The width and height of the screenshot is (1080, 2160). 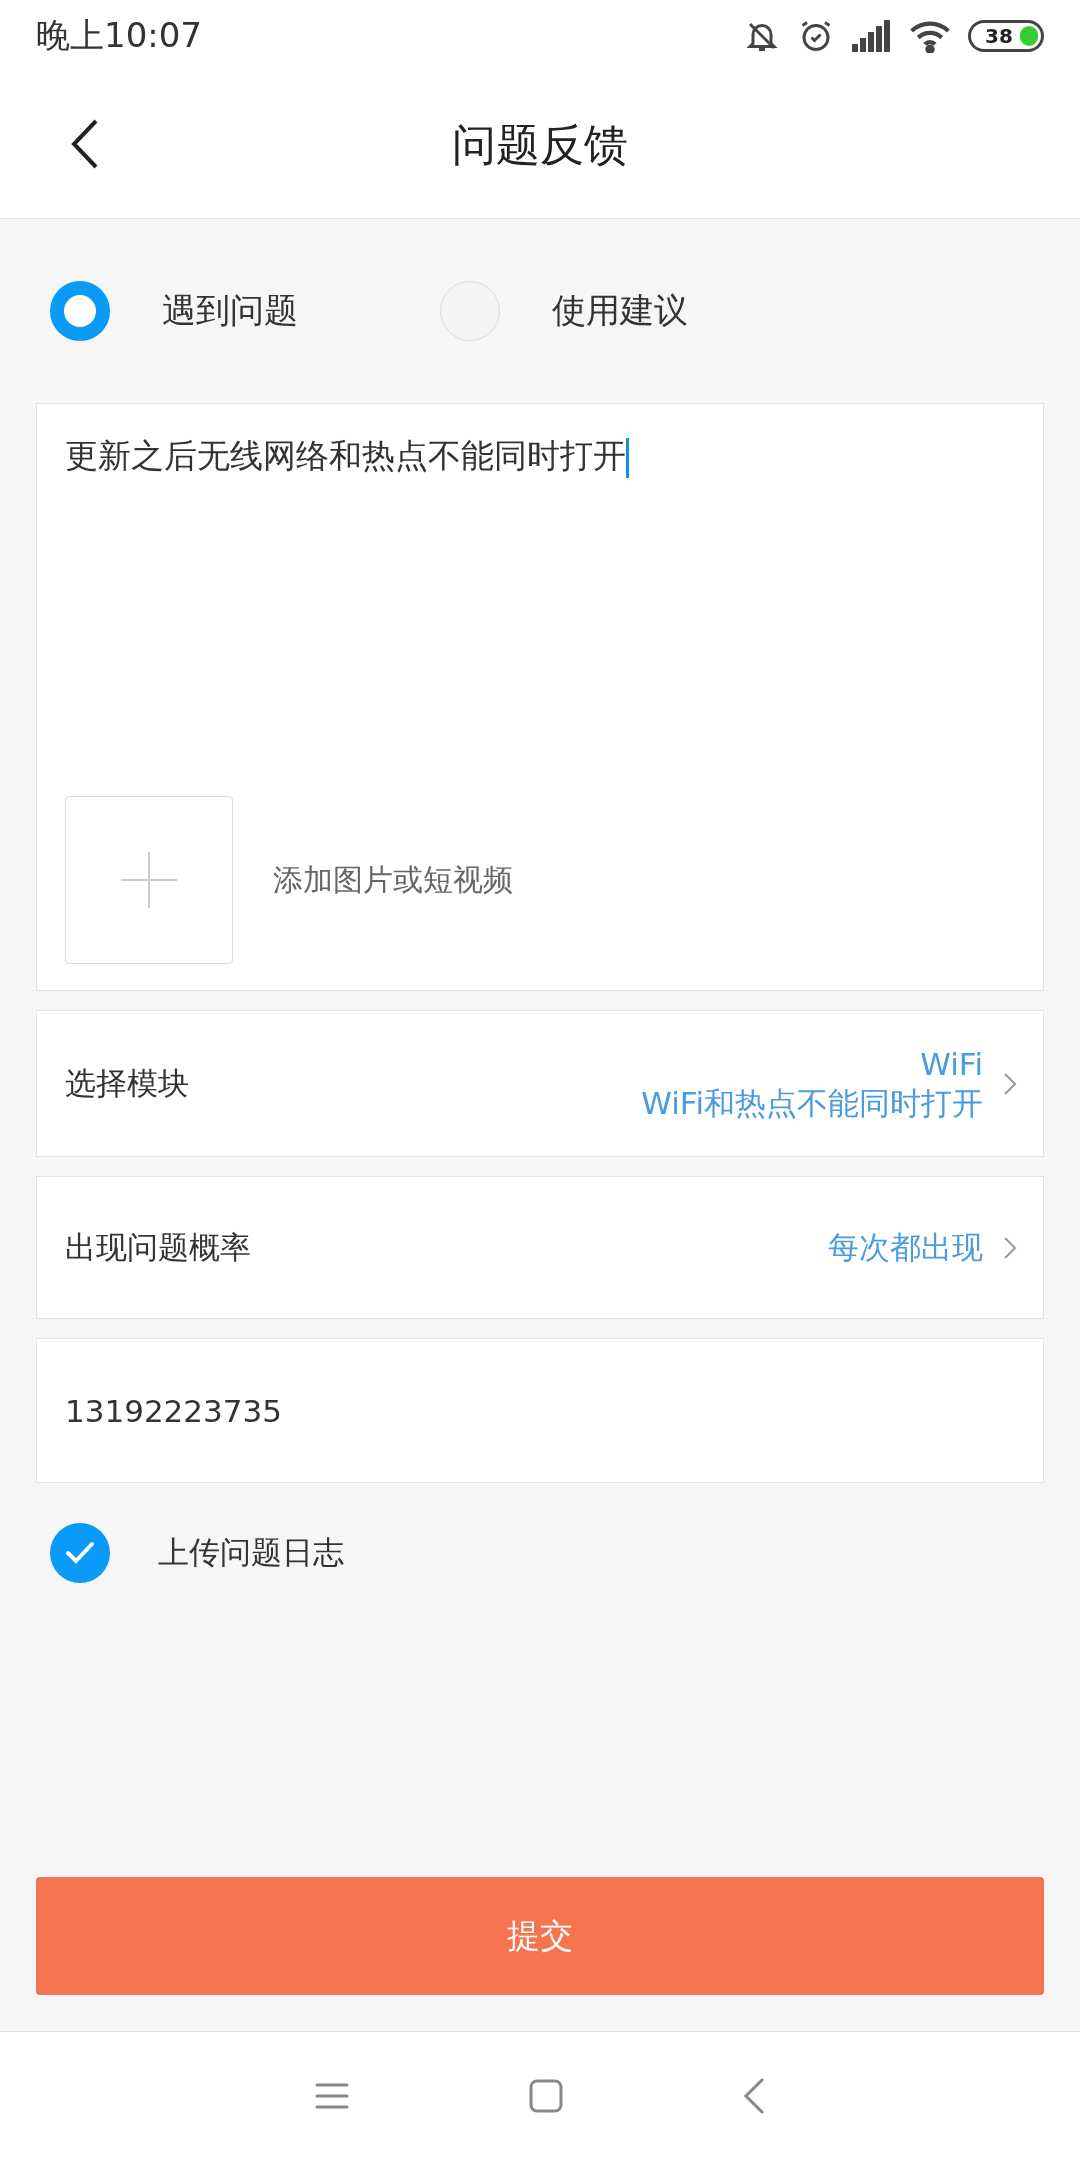 What do you see at coordinates (1006, 36) in the screenshot?
I see `battery-icon: 38` at bounding box center [1006, 36].